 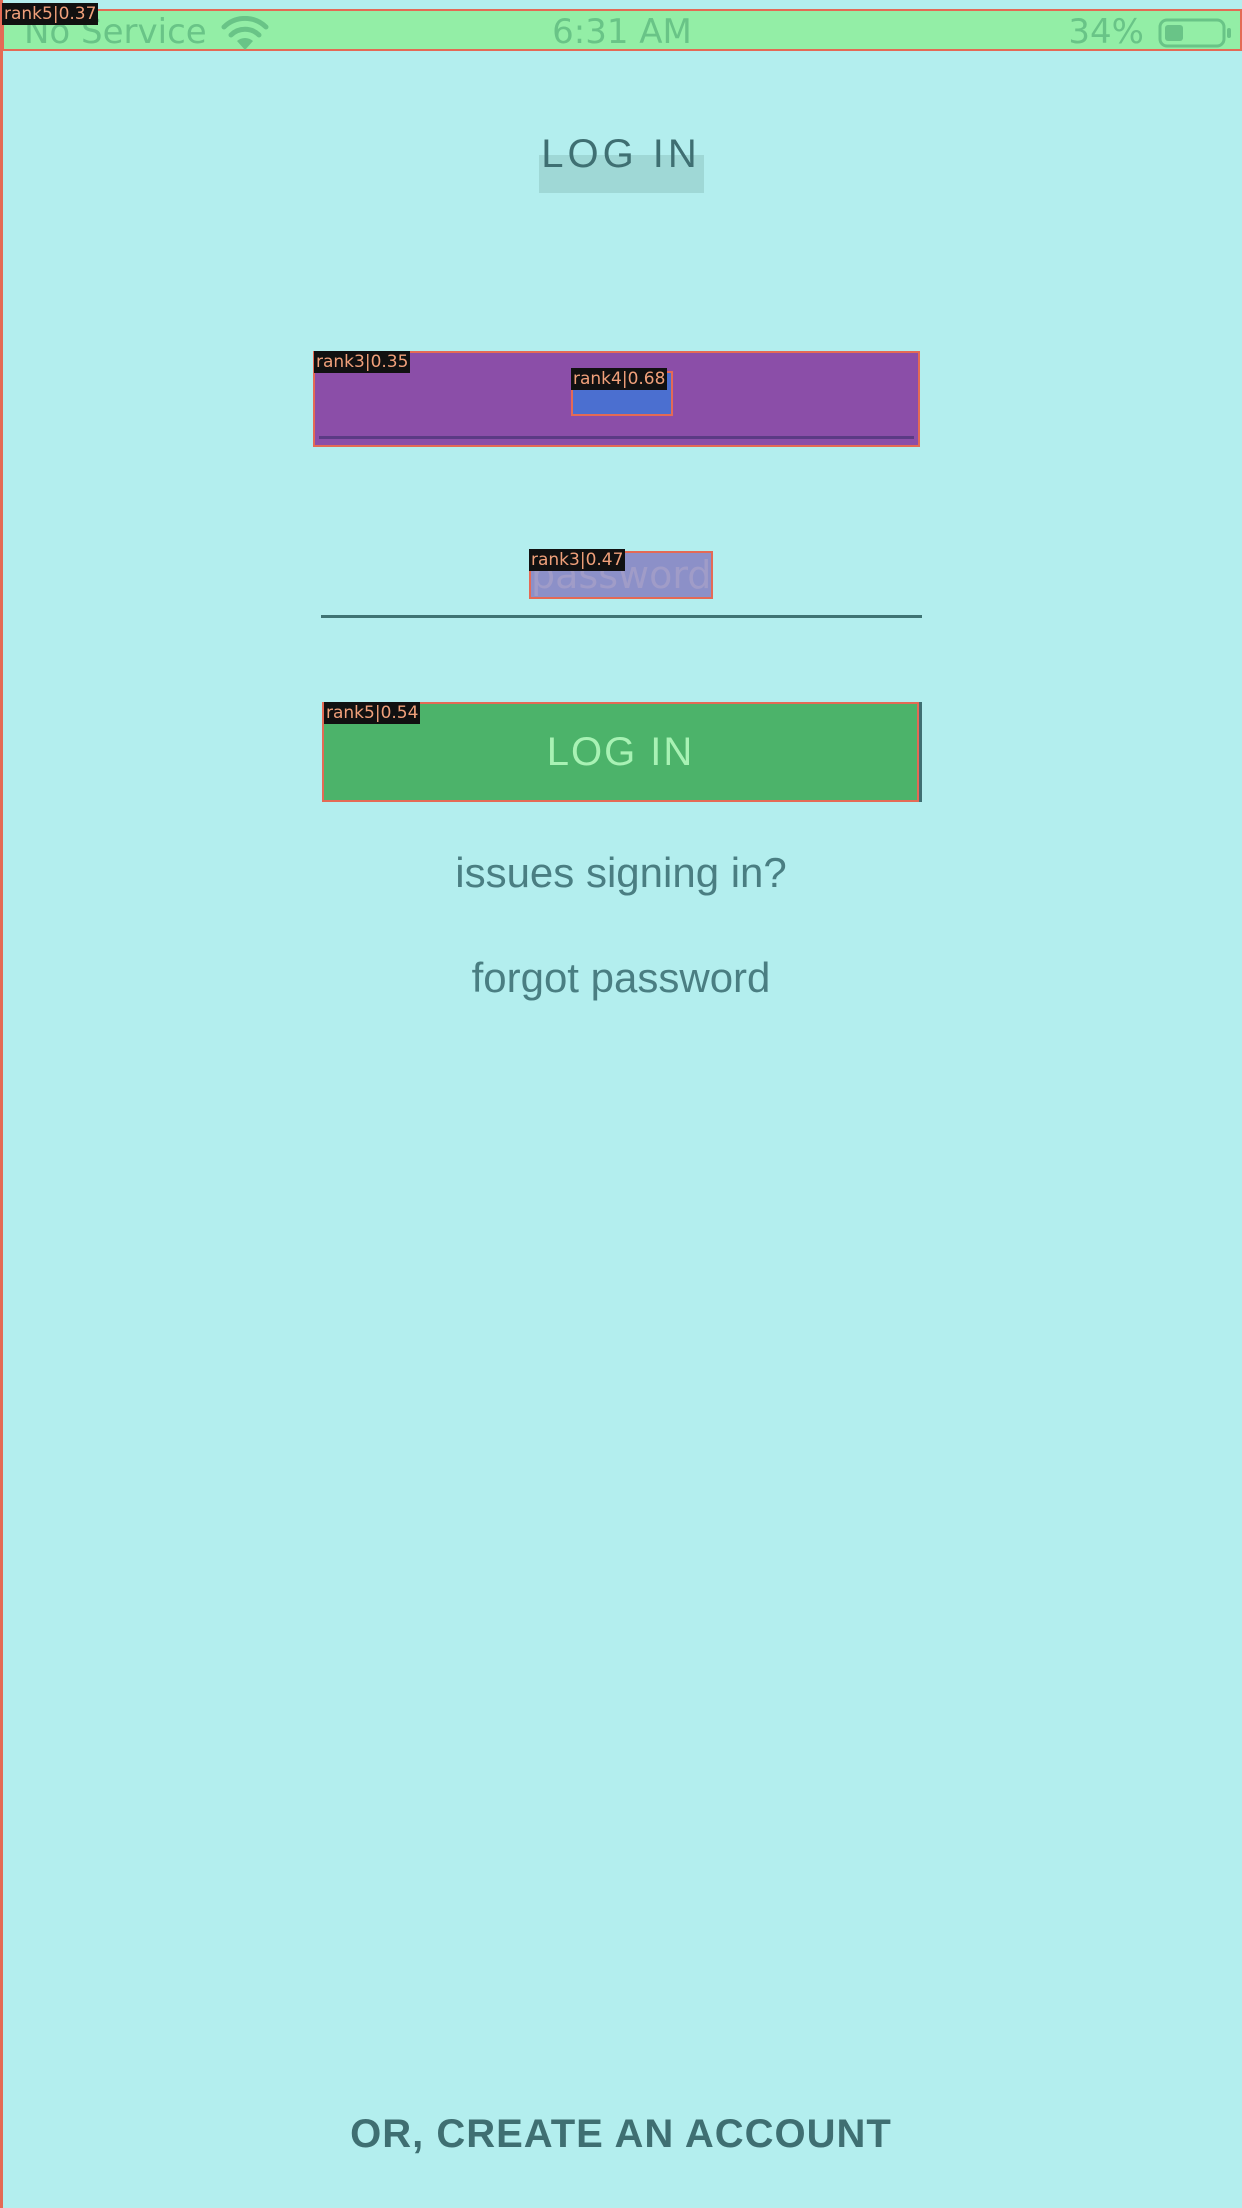 I want to click on password-underline, so click(x=621, y=616).